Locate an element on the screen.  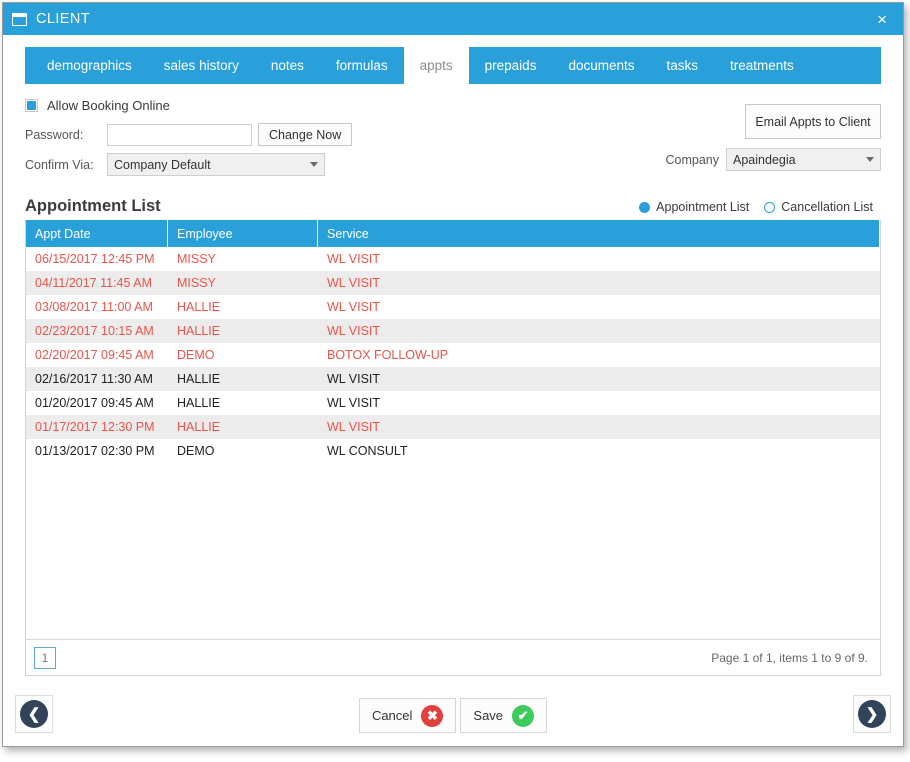
table-cell: BOTOX FOLLOW-UP is located at coordinates (388, 355).